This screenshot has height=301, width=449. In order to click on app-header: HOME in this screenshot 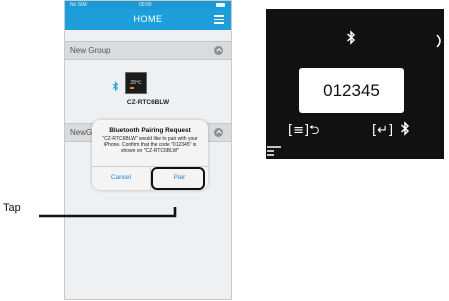, I will do `click(148, 19)`.